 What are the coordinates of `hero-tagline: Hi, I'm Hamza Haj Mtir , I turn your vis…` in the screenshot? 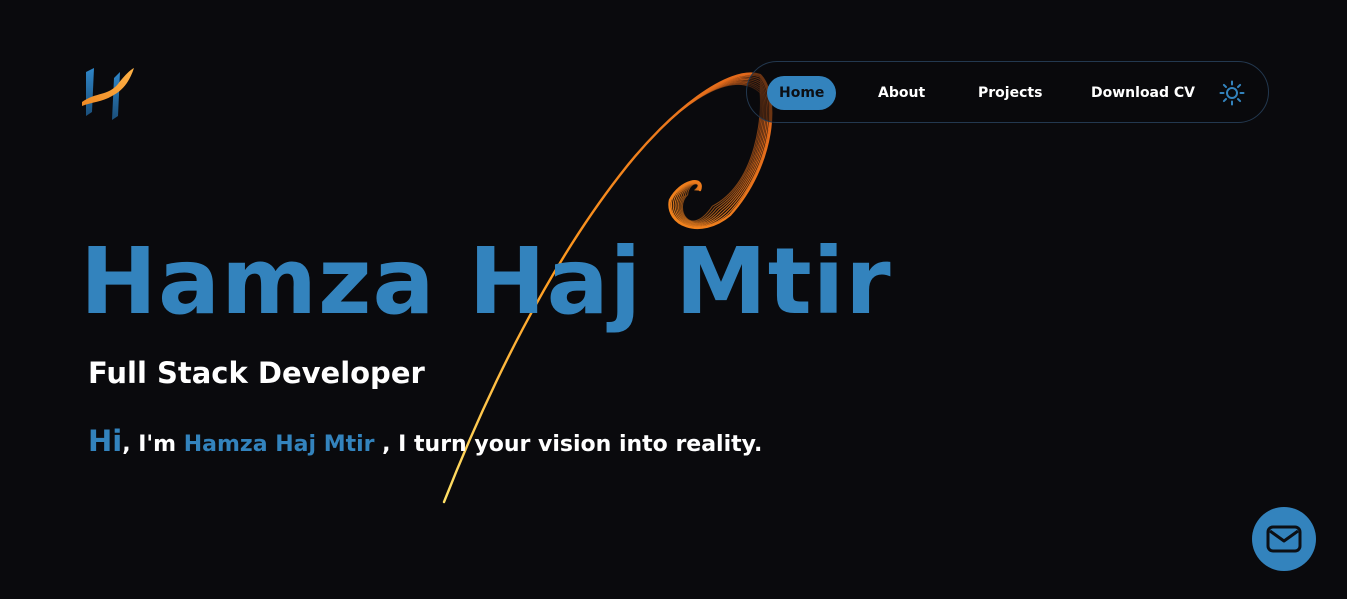 It's located at (425, 441).